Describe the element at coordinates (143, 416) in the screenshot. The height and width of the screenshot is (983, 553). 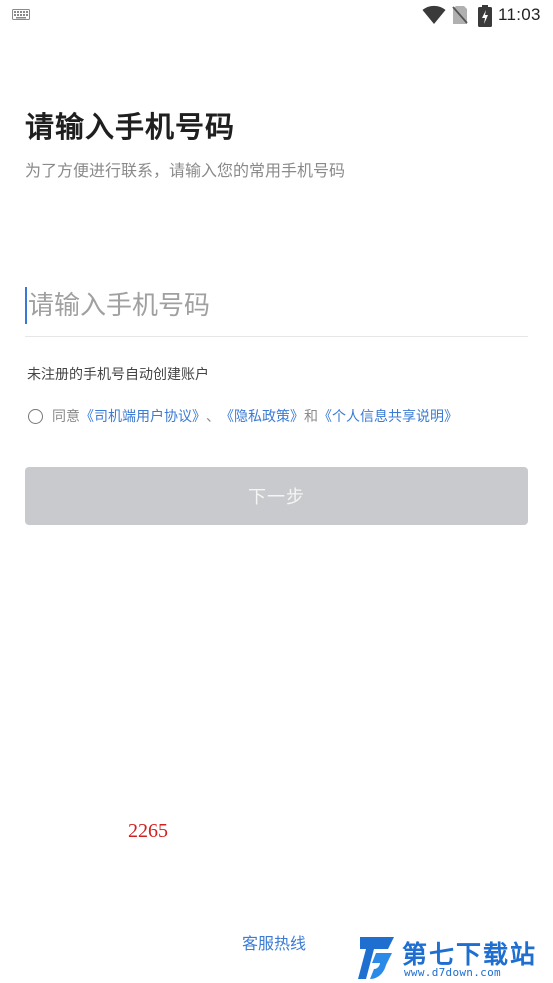
I see `driver-agreement-link: 《司机端用户协议》` at that location.